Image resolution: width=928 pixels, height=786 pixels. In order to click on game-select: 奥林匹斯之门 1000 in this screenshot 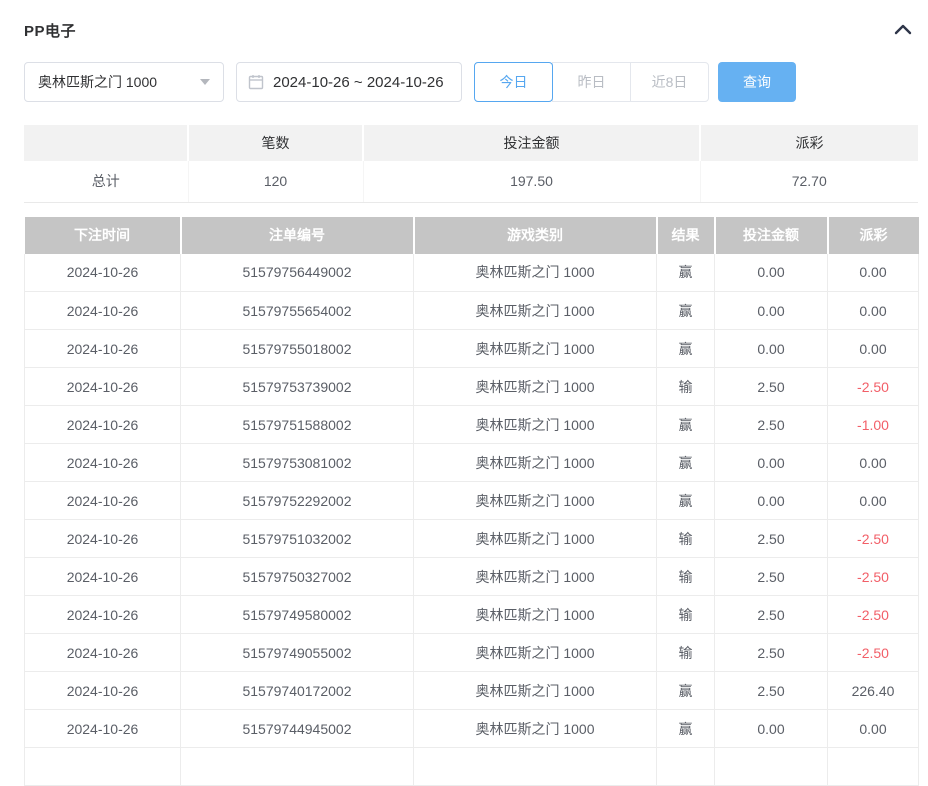, I will do `click(124, 82)`.